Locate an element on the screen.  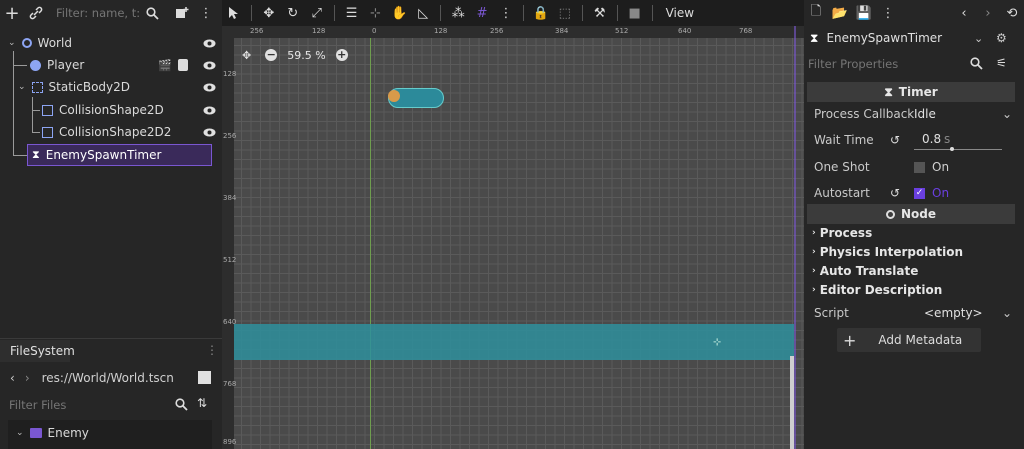
list-select-icon: ☰ is located at coordinates (352, 13).